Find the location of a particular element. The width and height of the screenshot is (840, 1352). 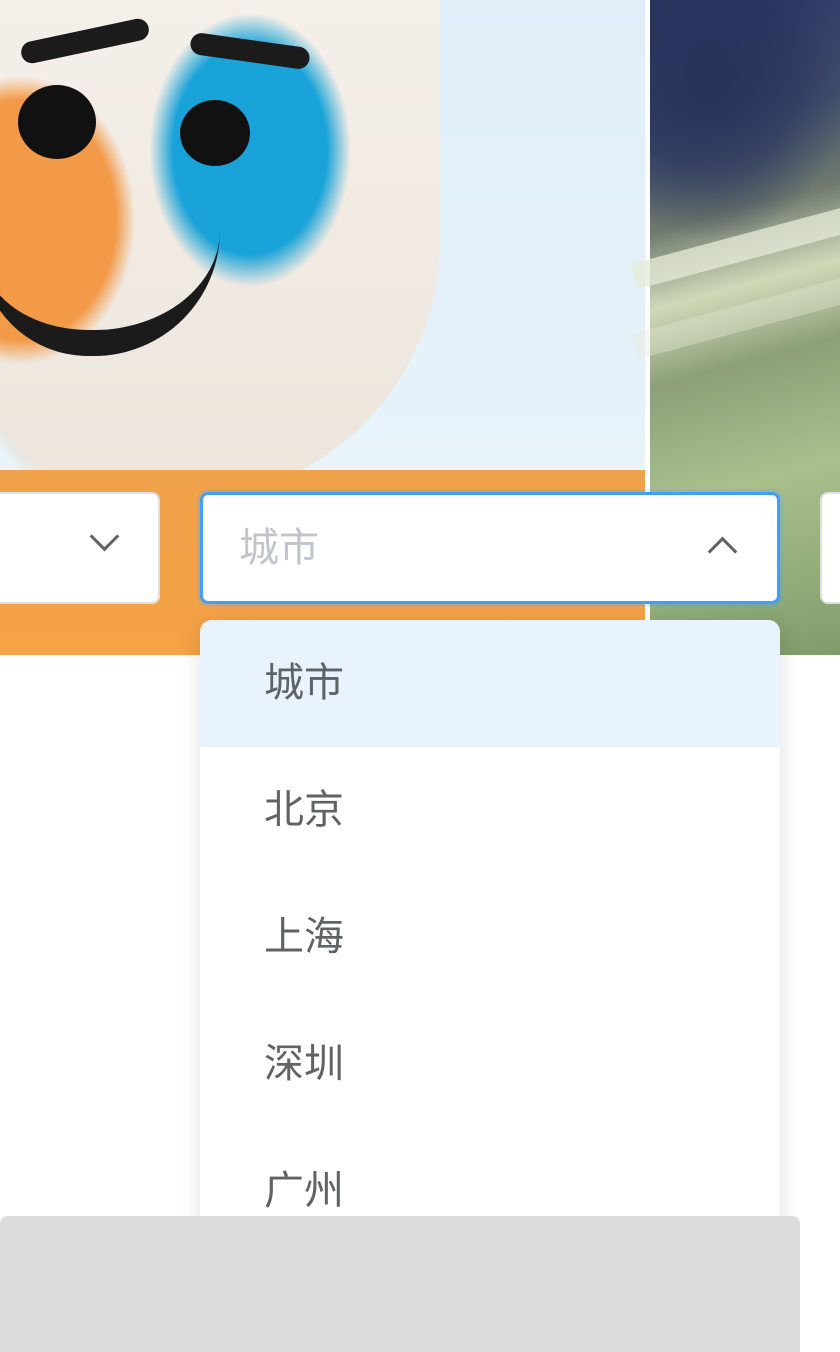

glove-eye-left is located at coordinates (57, 122).